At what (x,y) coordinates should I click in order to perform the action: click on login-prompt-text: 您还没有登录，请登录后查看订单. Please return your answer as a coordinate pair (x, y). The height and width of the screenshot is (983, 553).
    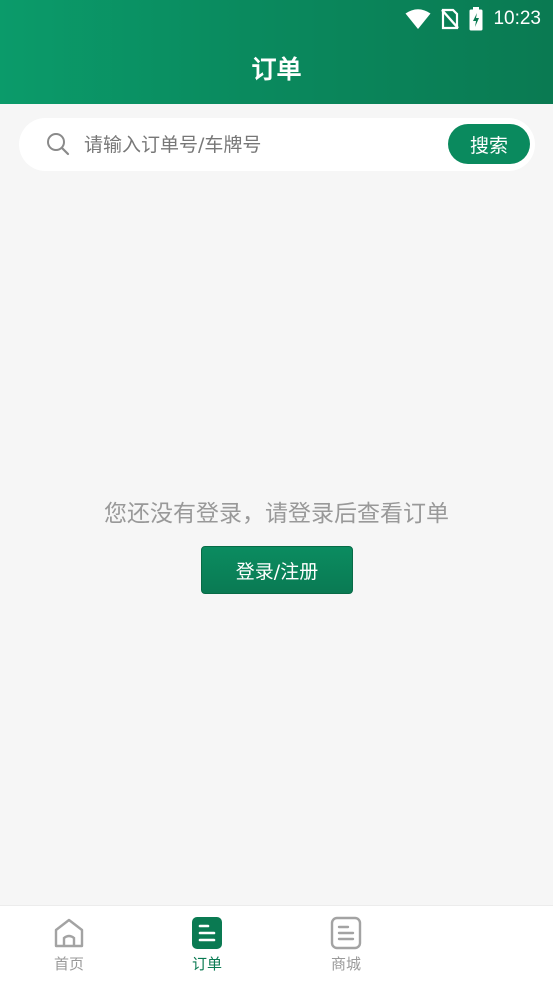
    Looking at the image, I should click on (276, 514).